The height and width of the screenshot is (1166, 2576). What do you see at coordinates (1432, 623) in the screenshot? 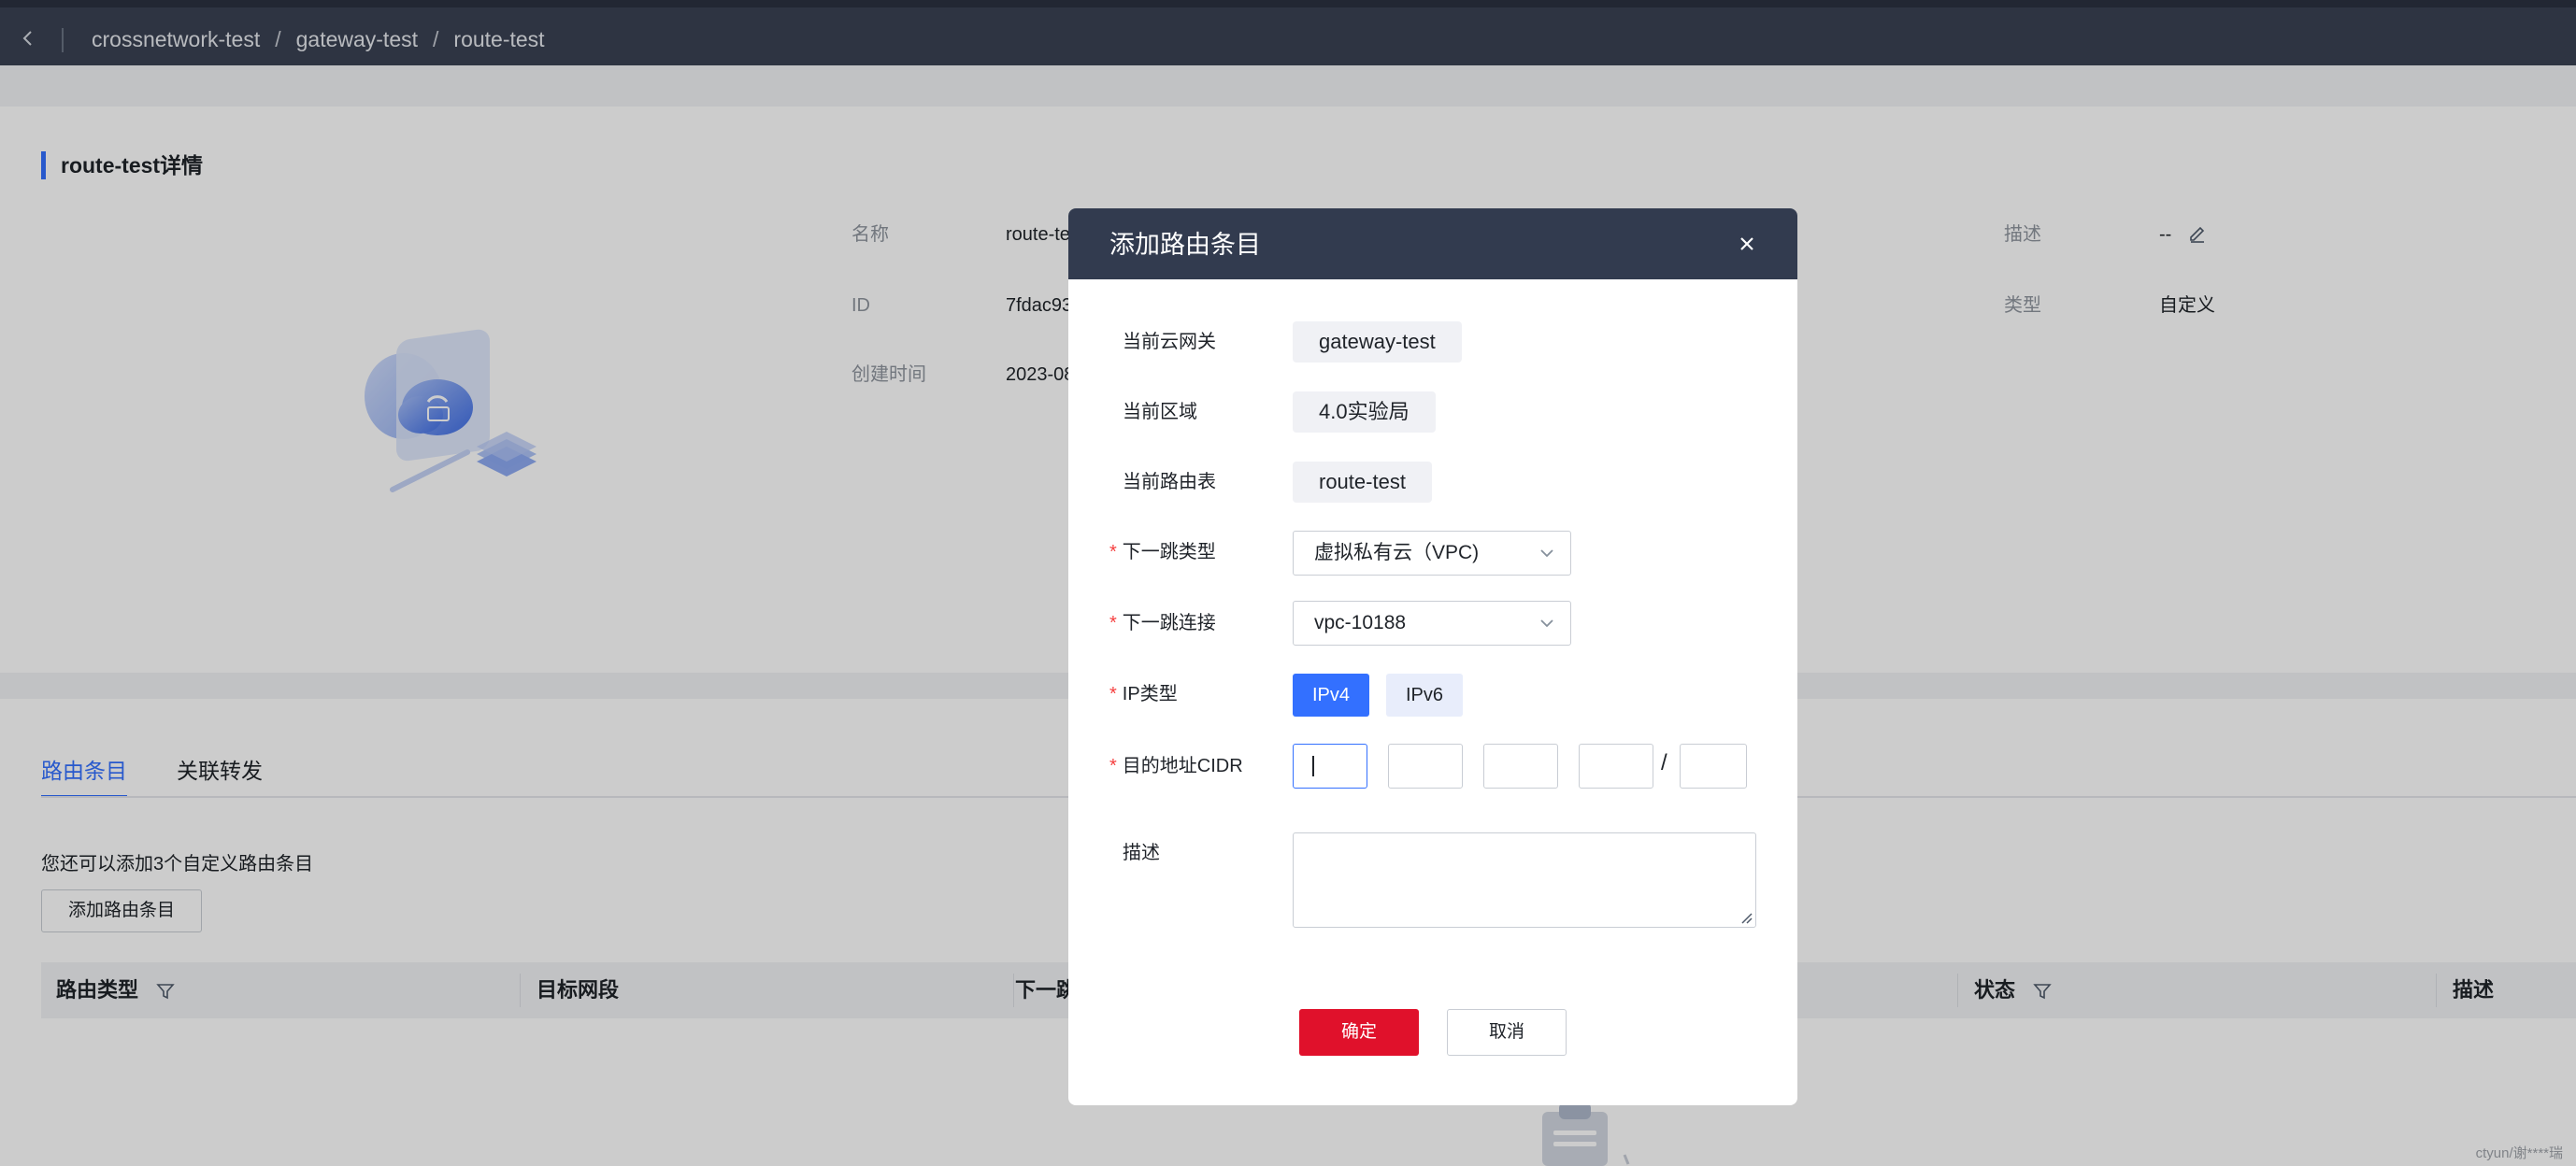
I see `next-hop-connection-select: vpc-10188` at bounding box center [1432, 623].